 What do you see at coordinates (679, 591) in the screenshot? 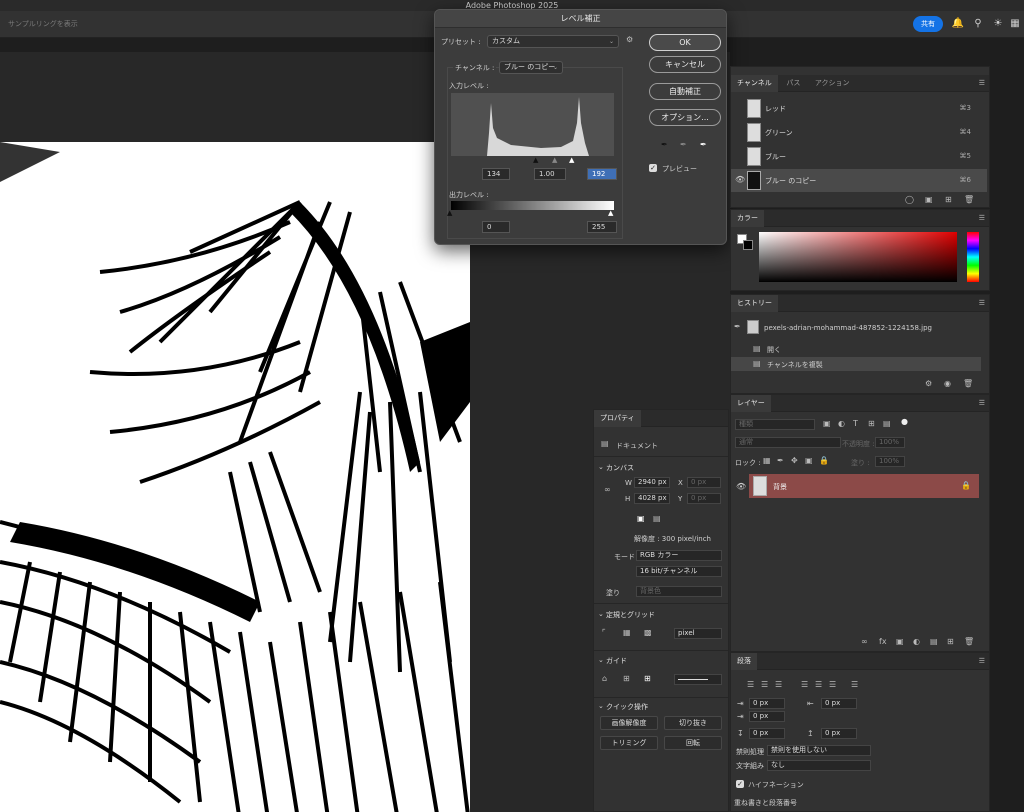
I see `fill-select: 背景色` at bounding box center [679, 591].